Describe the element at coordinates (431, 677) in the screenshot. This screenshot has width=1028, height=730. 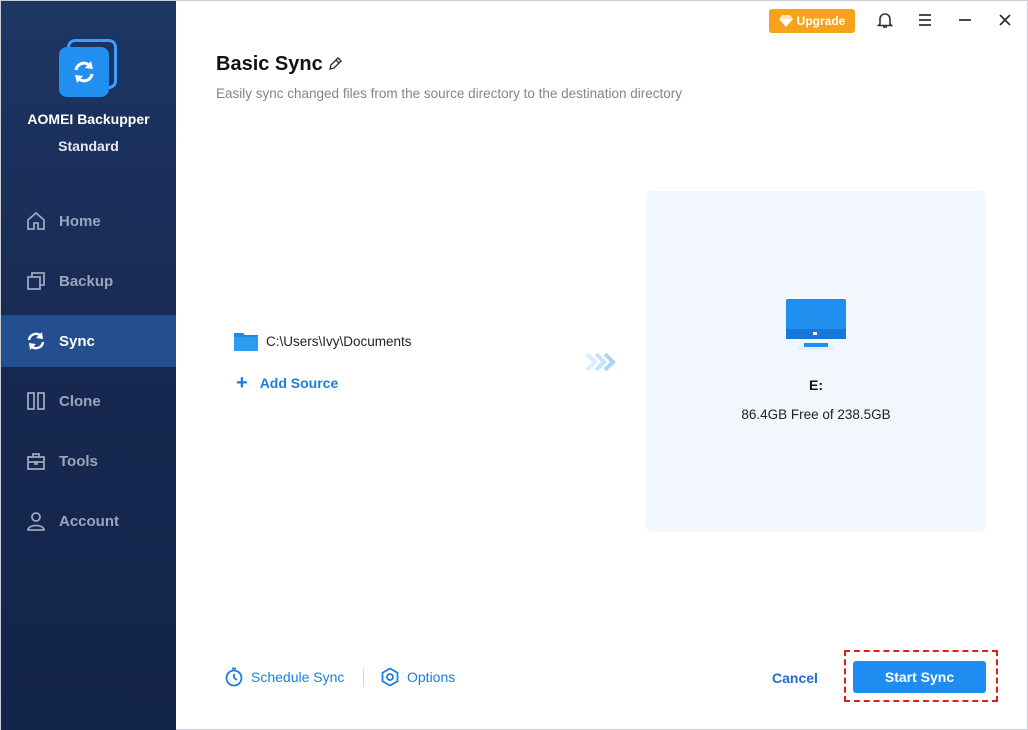
I see `options-label: Options` at that location.